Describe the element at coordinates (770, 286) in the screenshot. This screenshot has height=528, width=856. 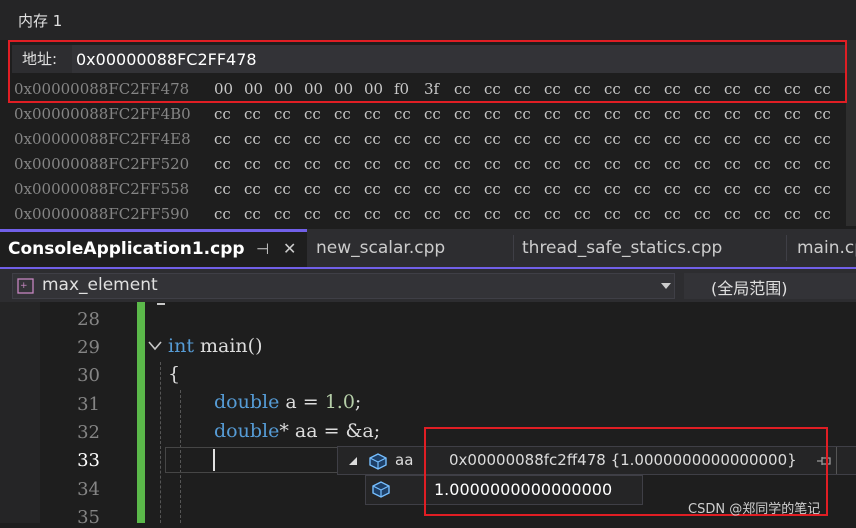
I see `scope-dropdown: (全局范围)` at that location.